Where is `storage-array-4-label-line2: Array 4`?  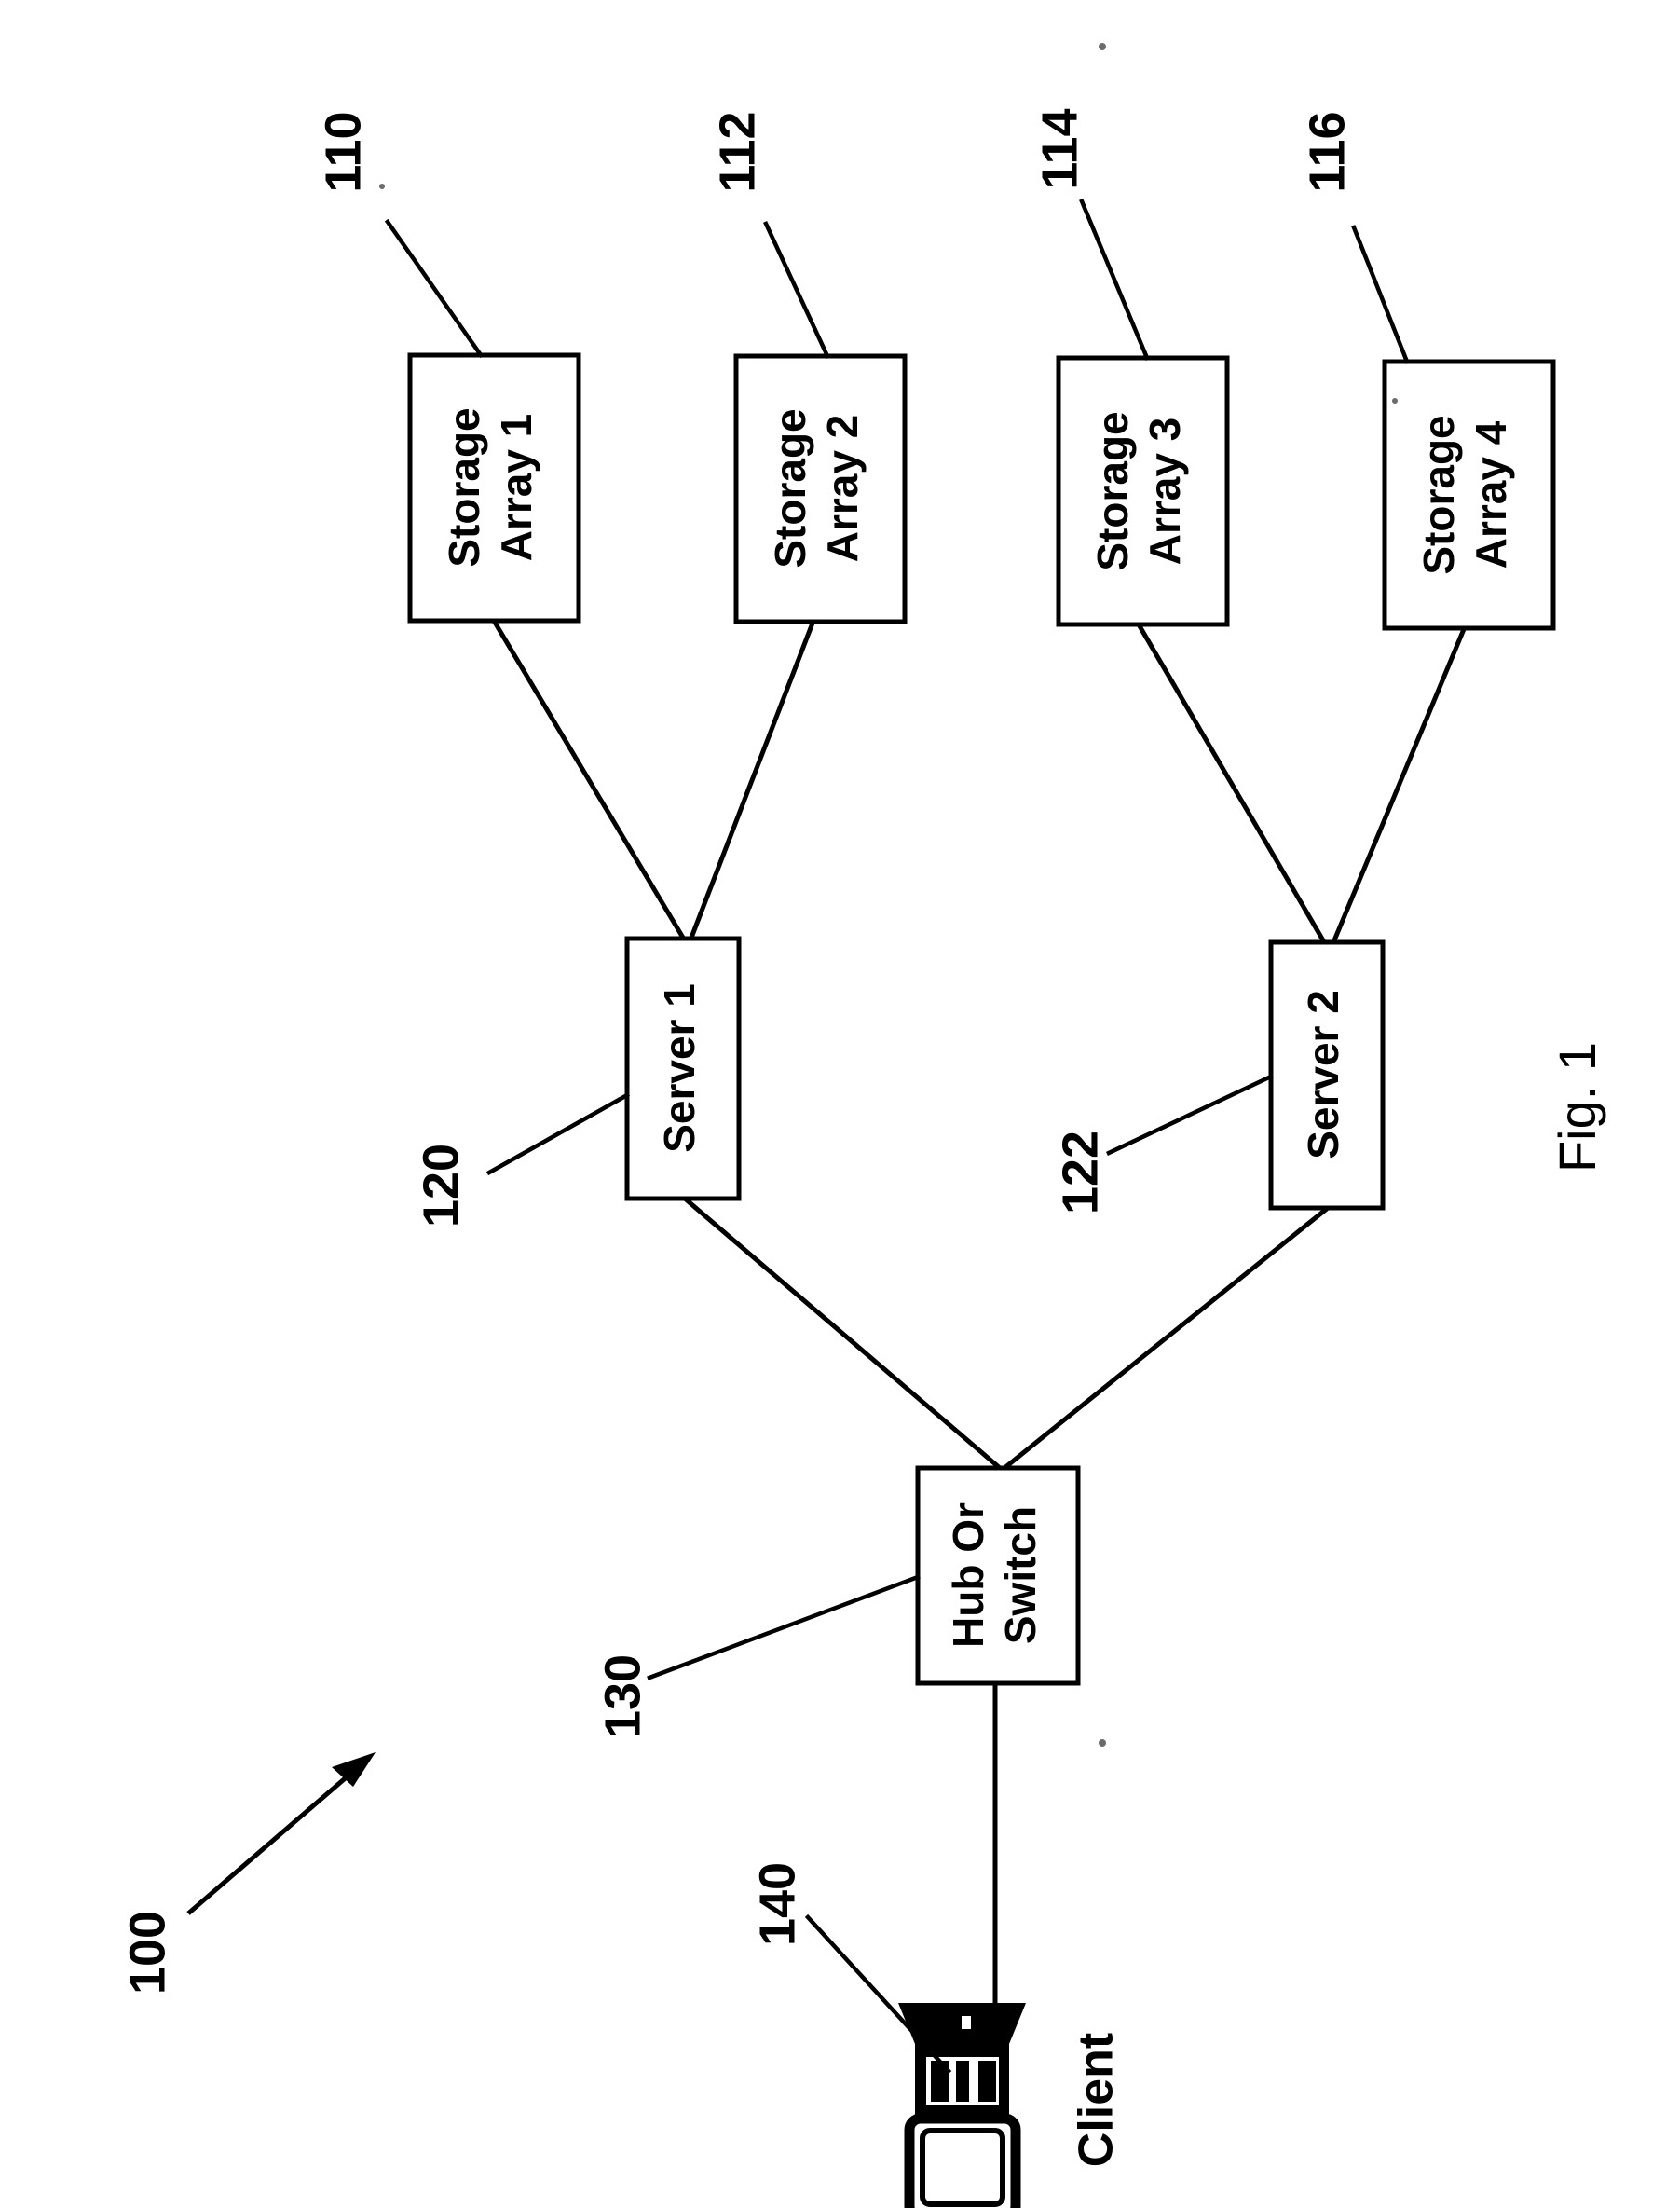
storage-array-4-label-line2: Array 4 is located at coordinates (1491, 495).